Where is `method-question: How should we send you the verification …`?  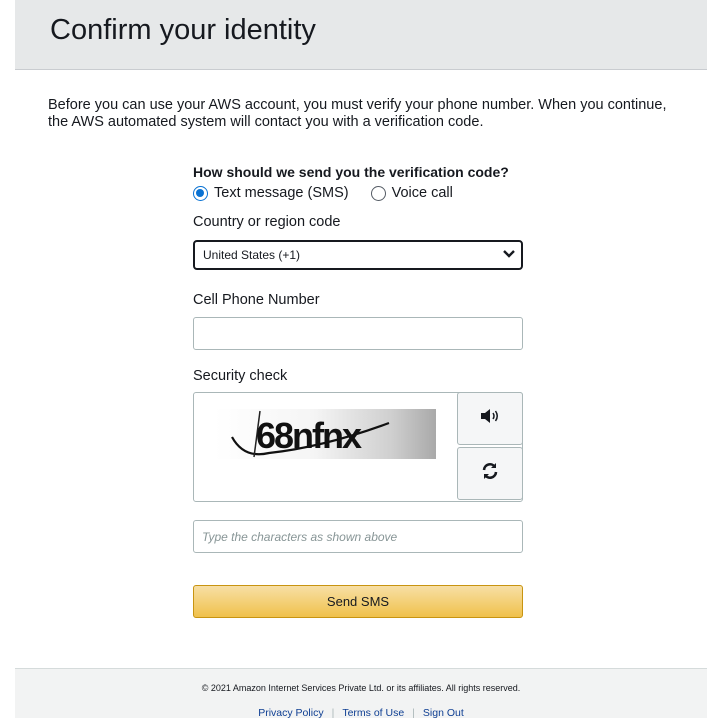 method-question: How should we send you the verification … is located at coordinates (351, 172).